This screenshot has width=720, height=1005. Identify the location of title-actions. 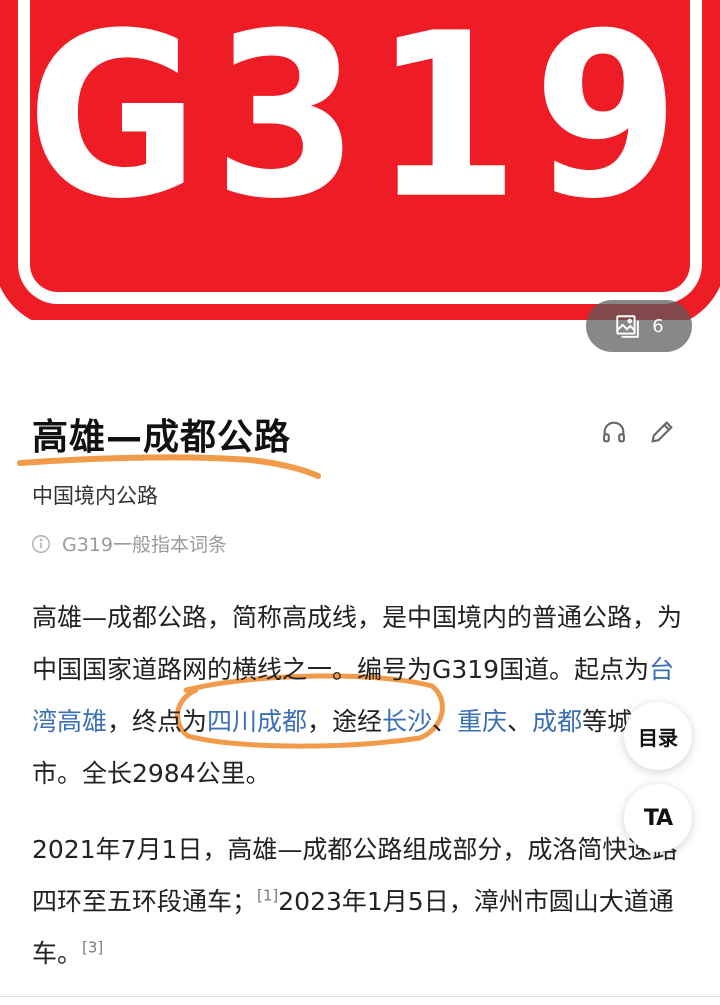
(638, 432).